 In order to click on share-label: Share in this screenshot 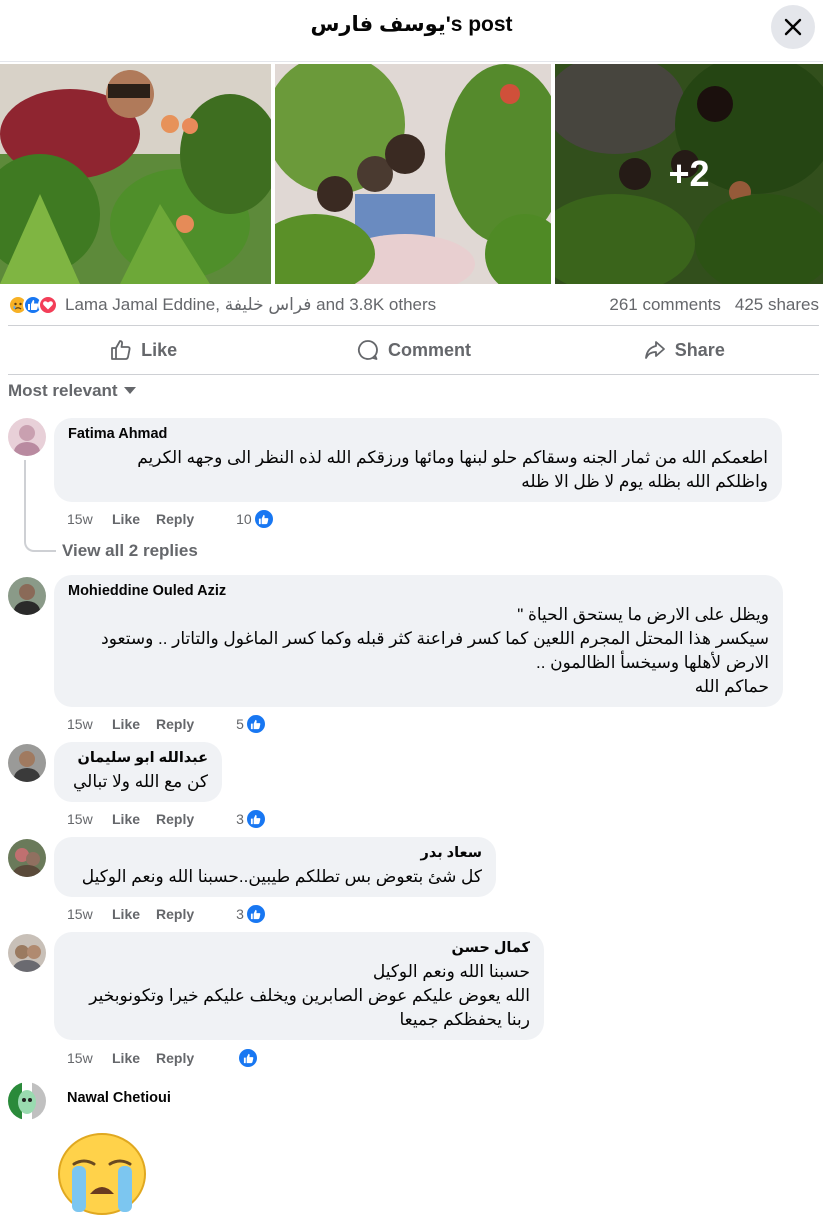, I will do `click(699, 349)`.